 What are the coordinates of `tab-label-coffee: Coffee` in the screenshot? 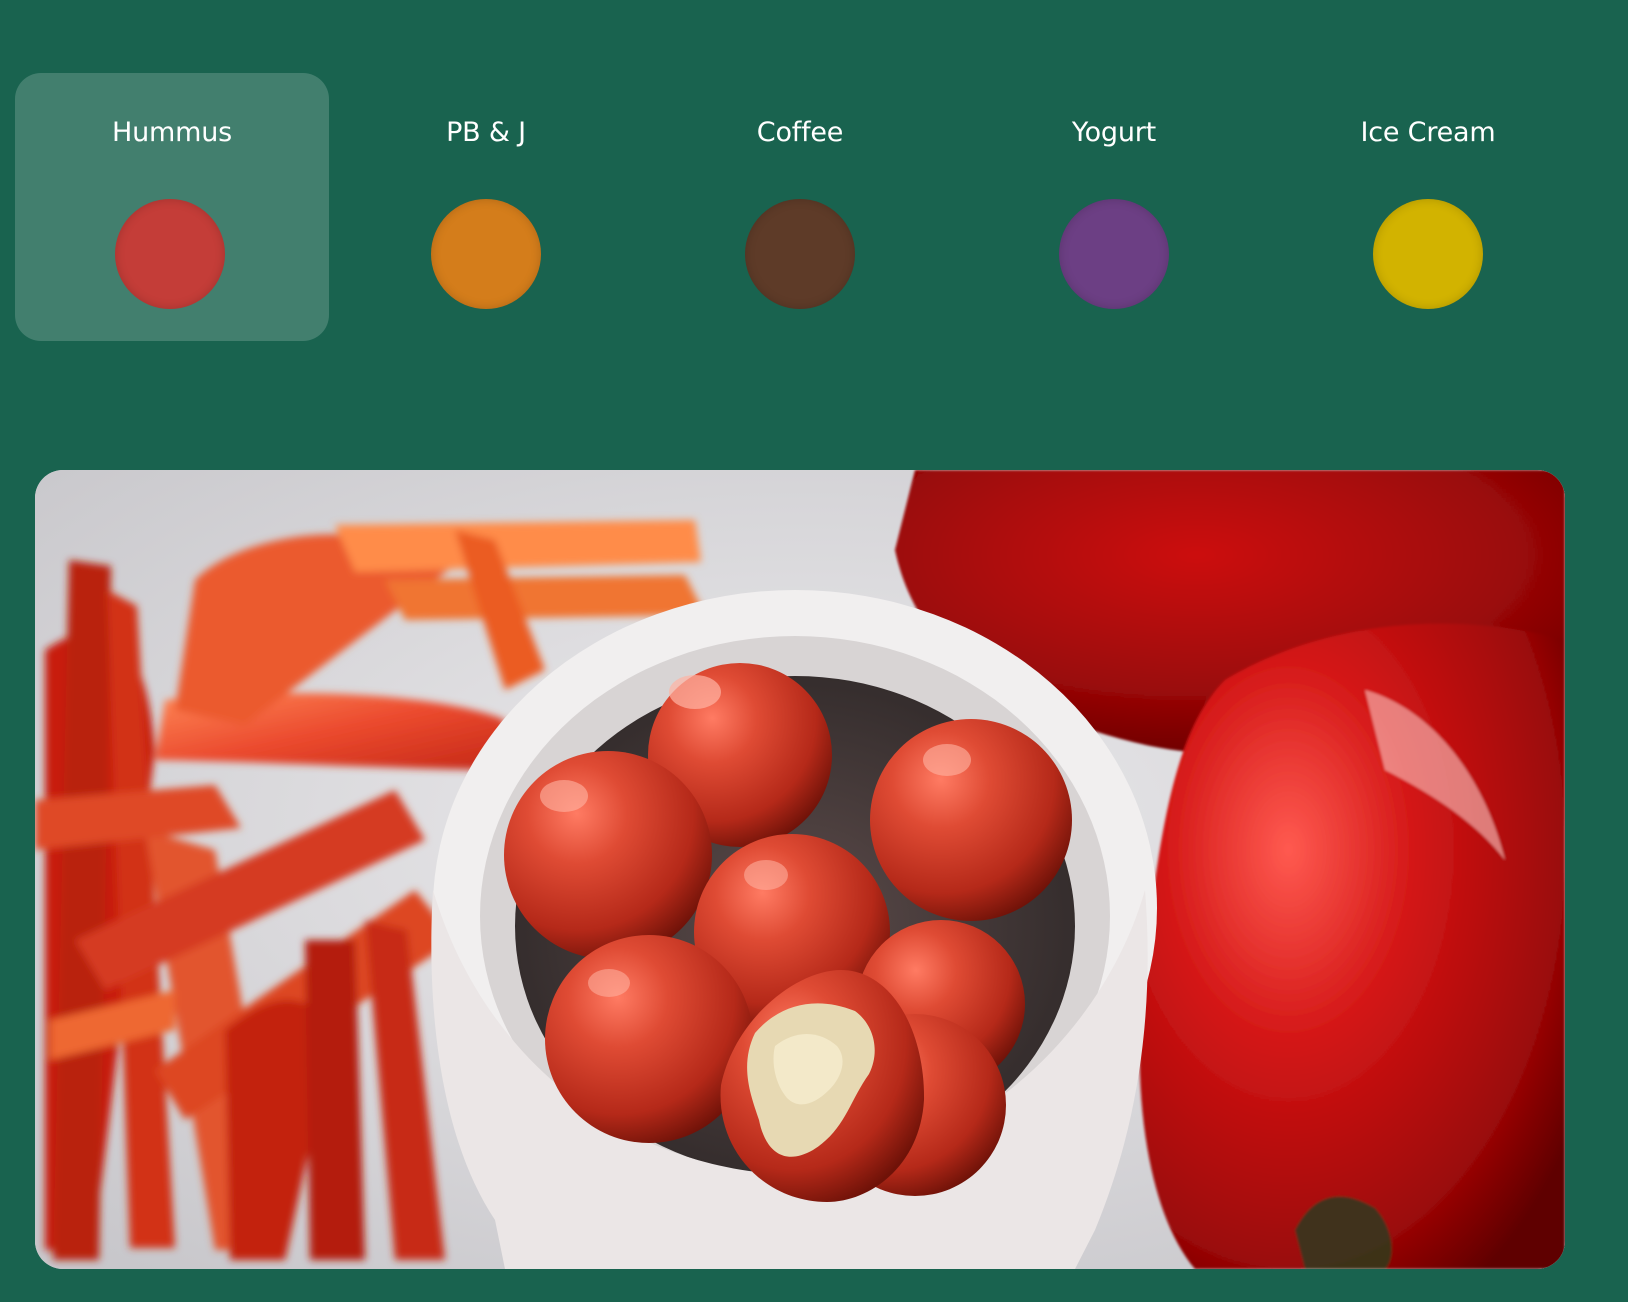 It's located at (800, 132).